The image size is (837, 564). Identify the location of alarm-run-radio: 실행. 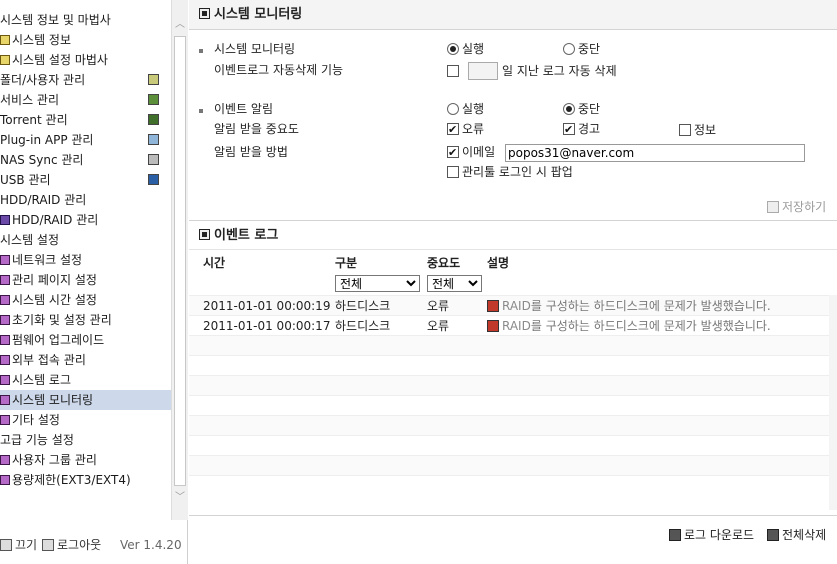
(465, 109).